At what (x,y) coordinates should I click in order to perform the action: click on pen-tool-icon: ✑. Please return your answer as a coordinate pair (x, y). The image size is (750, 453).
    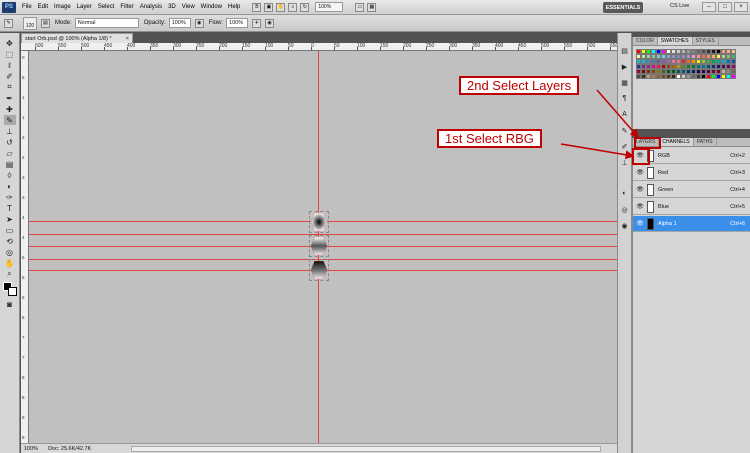
    Looking at the image, I should click on (10, 197).